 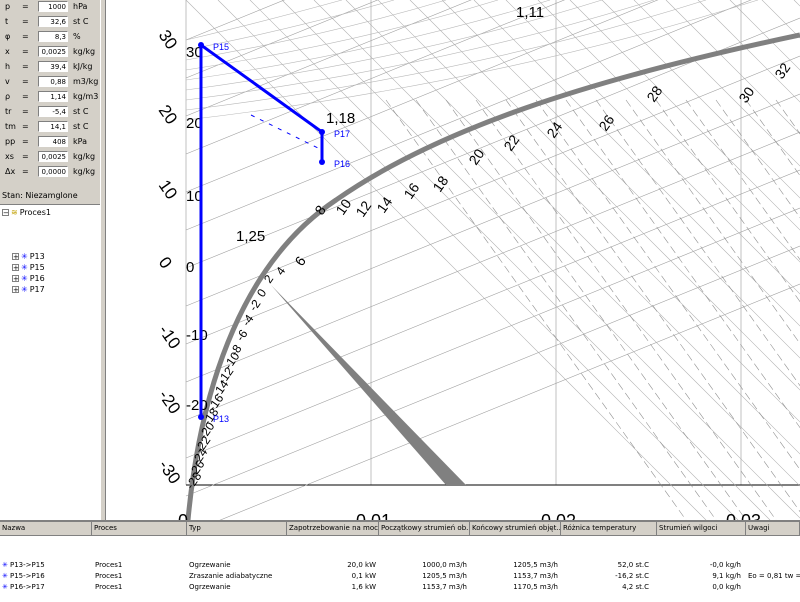 I want to click on y-inner-tick-label: 0, so click(x=190, y=267).